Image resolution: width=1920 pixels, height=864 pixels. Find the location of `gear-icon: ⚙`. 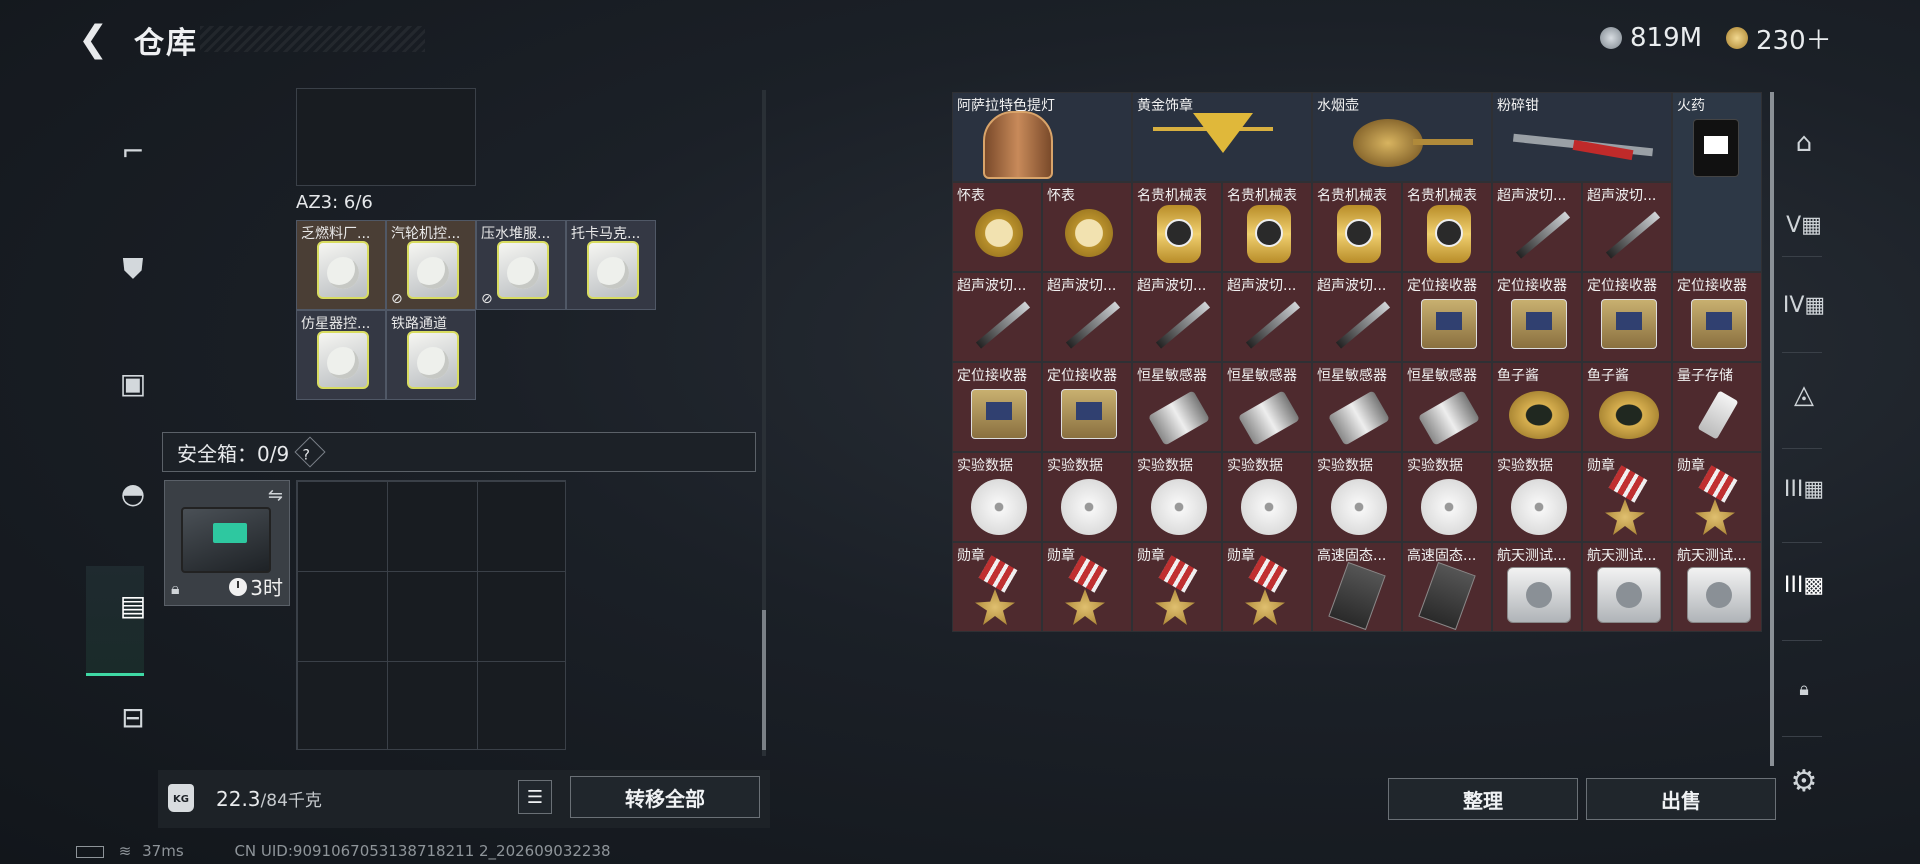

gear-icon: ⚙ is located at coordinates (1804, 781).